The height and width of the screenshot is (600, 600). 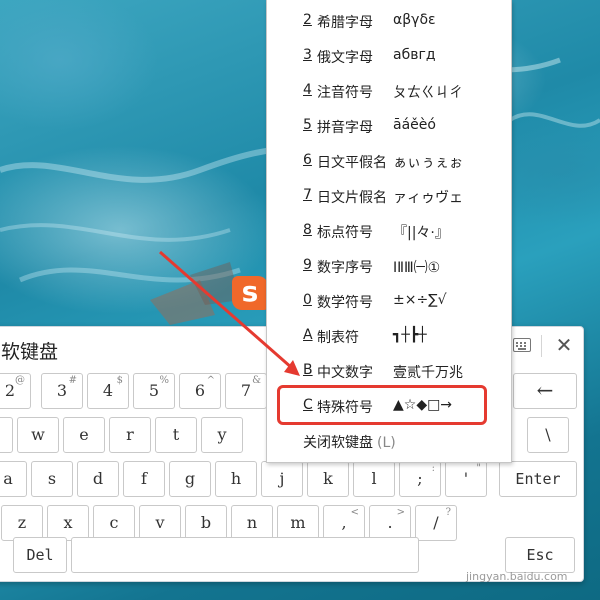 What do you see at coordinates (428, 93) in the screenshot?
I see `menu-item-sample: ㄆㄊㄍㄐㄔ` at bounding box center [428, 93].